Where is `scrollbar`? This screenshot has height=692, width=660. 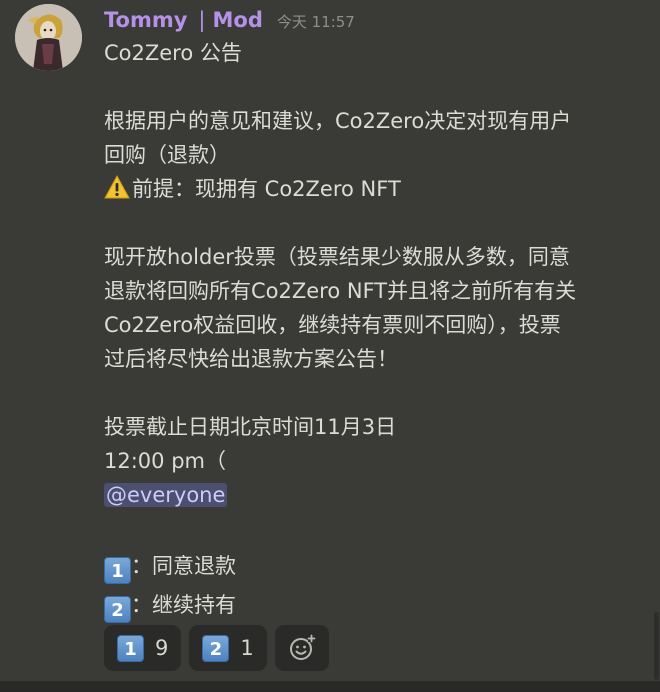
scrollbar is located at coordinates (656, 646).